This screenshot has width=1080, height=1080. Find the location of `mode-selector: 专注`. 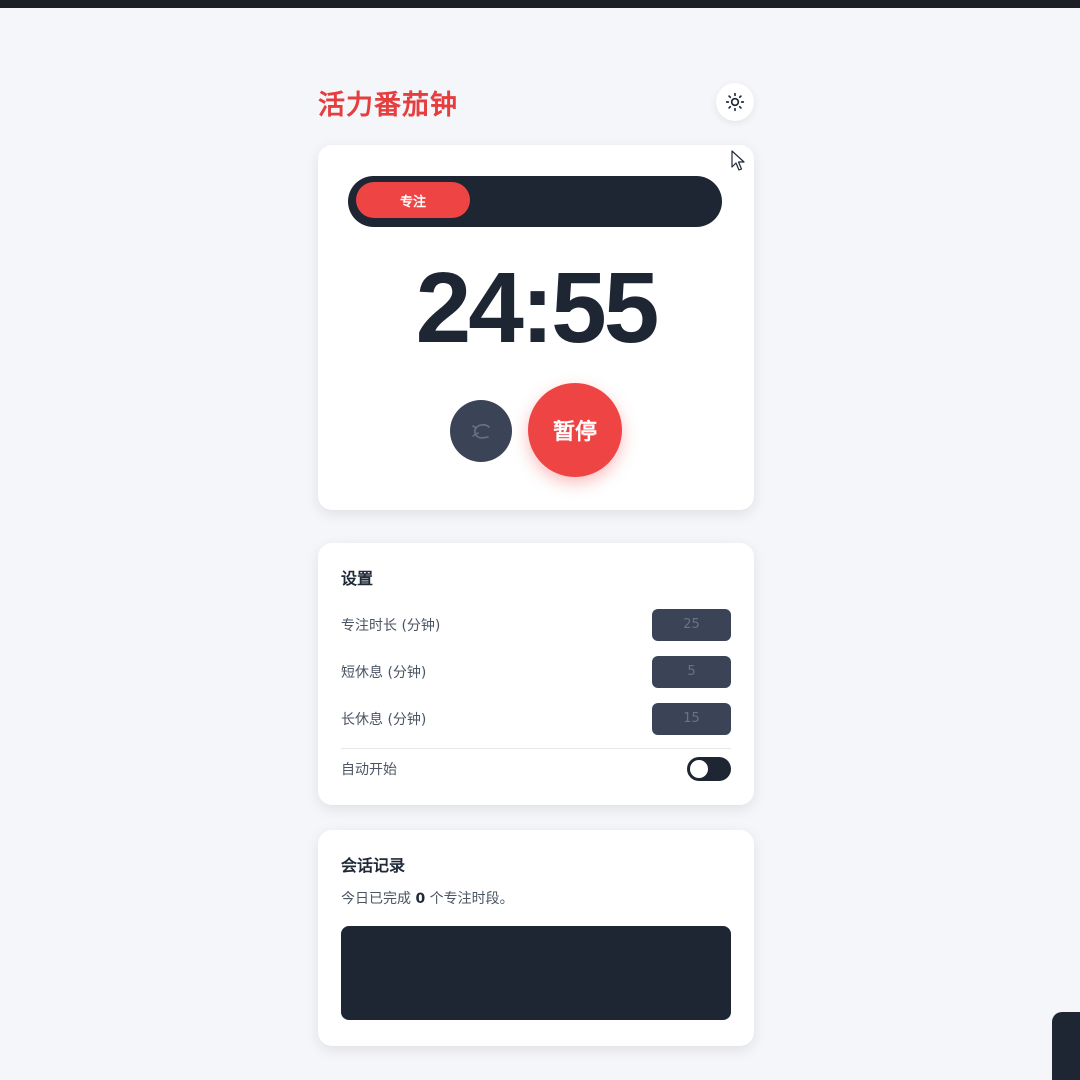

mode-selector: 专注 is located at coordinates (535, 201).